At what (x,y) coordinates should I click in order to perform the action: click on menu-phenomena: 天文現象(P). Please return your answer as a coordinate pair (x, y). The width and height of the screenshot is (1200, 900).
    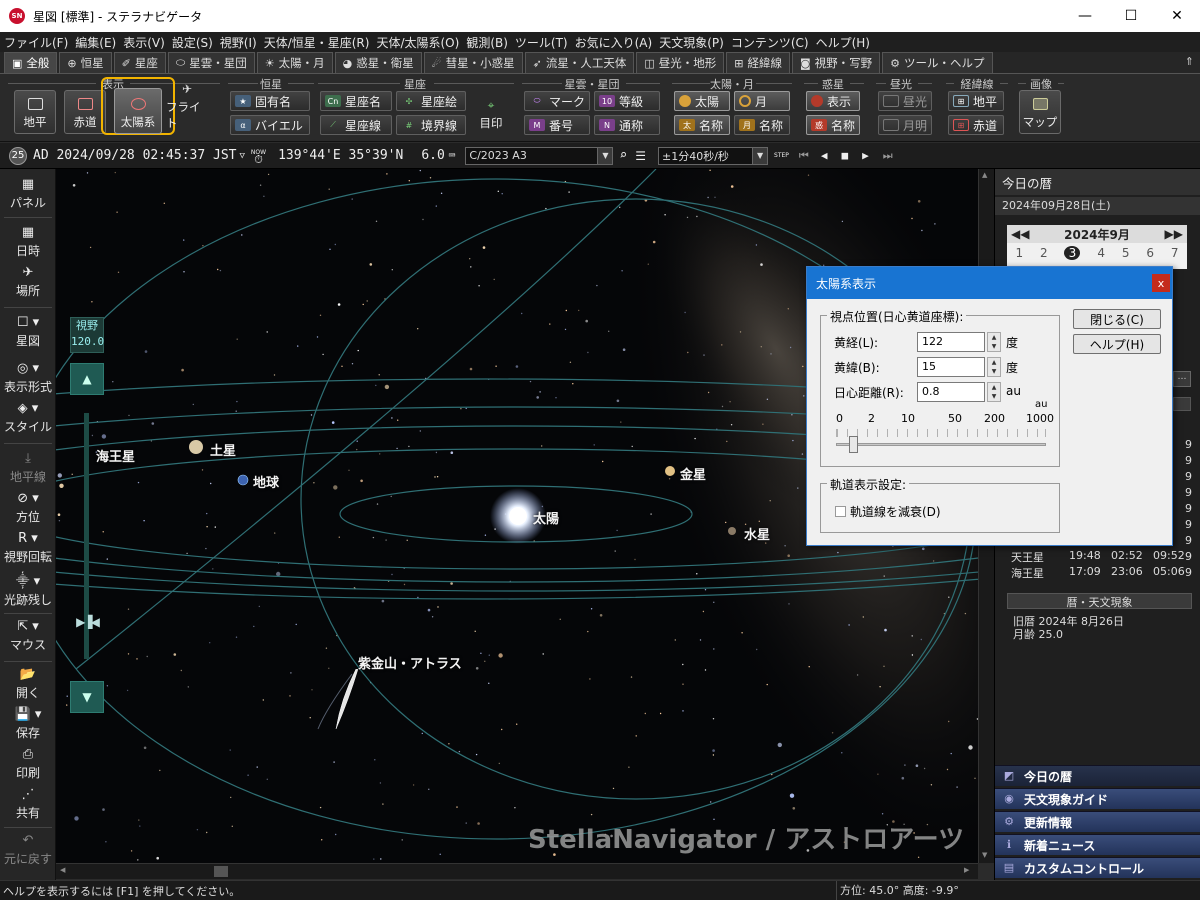
    Looking at the image, I should click on (691, 42).